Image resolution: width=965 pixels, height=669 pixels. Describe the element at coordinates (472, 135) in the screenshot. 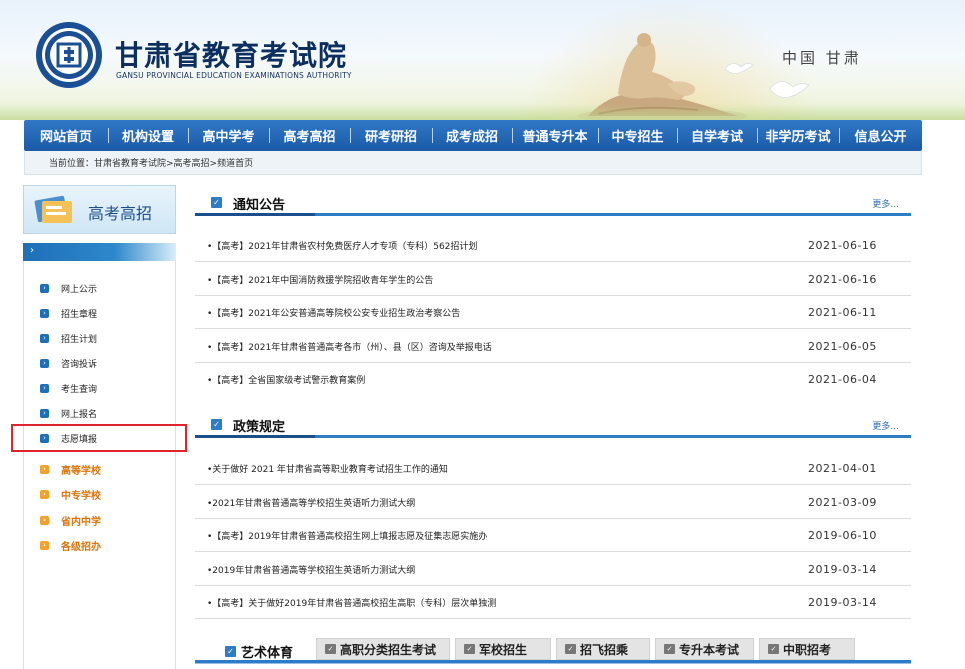

I see `nav-item-adult-exam: 成考成招` at that location.